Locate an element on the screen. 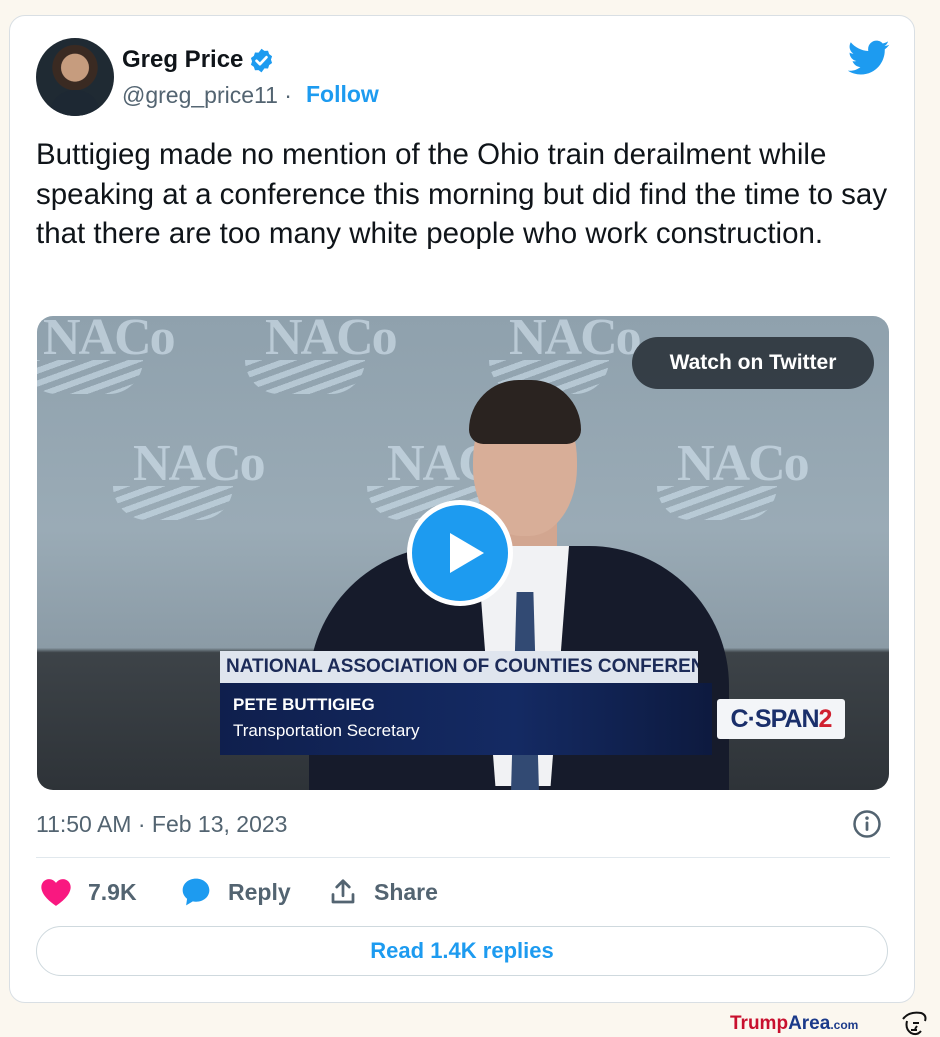 Image resolution: width=940 pixels, height=1037 pixels. play-button is located at coordinates (460, 553).